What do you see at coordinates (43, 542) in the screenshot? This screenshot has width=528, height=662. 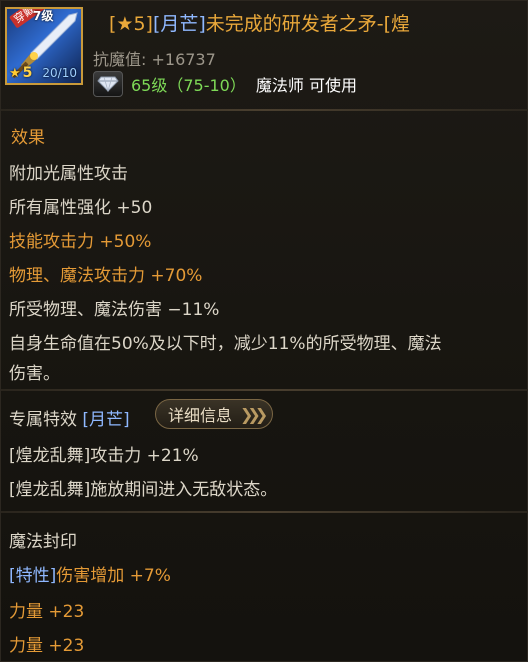 I see `seal-title: 魔法封印` at bounding box center [43, 542].